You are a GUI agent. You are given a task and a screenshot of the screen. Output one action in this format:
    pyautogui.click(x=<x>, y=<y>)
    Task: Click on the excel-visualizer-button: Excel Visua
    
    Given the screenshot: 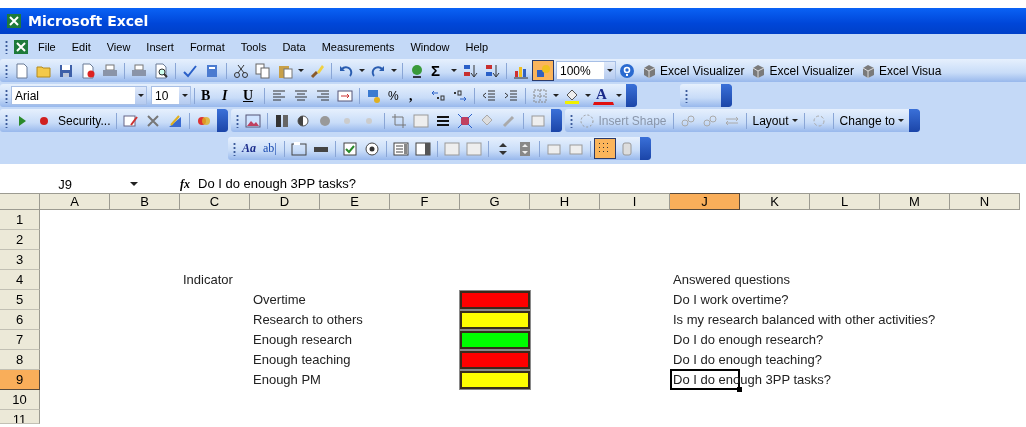 What is the action you would take?
    pyautogui.click(x=900, y=70)
    